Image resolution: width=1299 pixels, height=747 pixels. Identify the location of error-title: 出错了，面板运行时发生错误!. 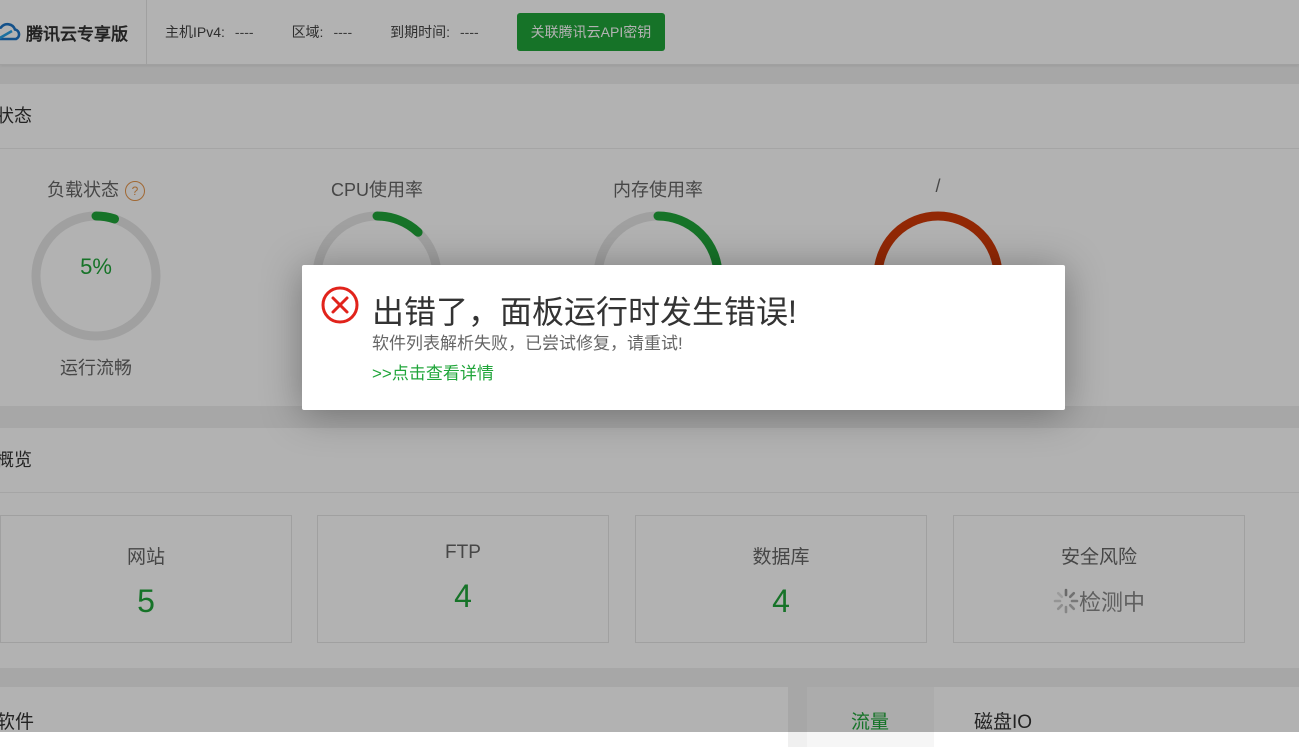
(584, 312).